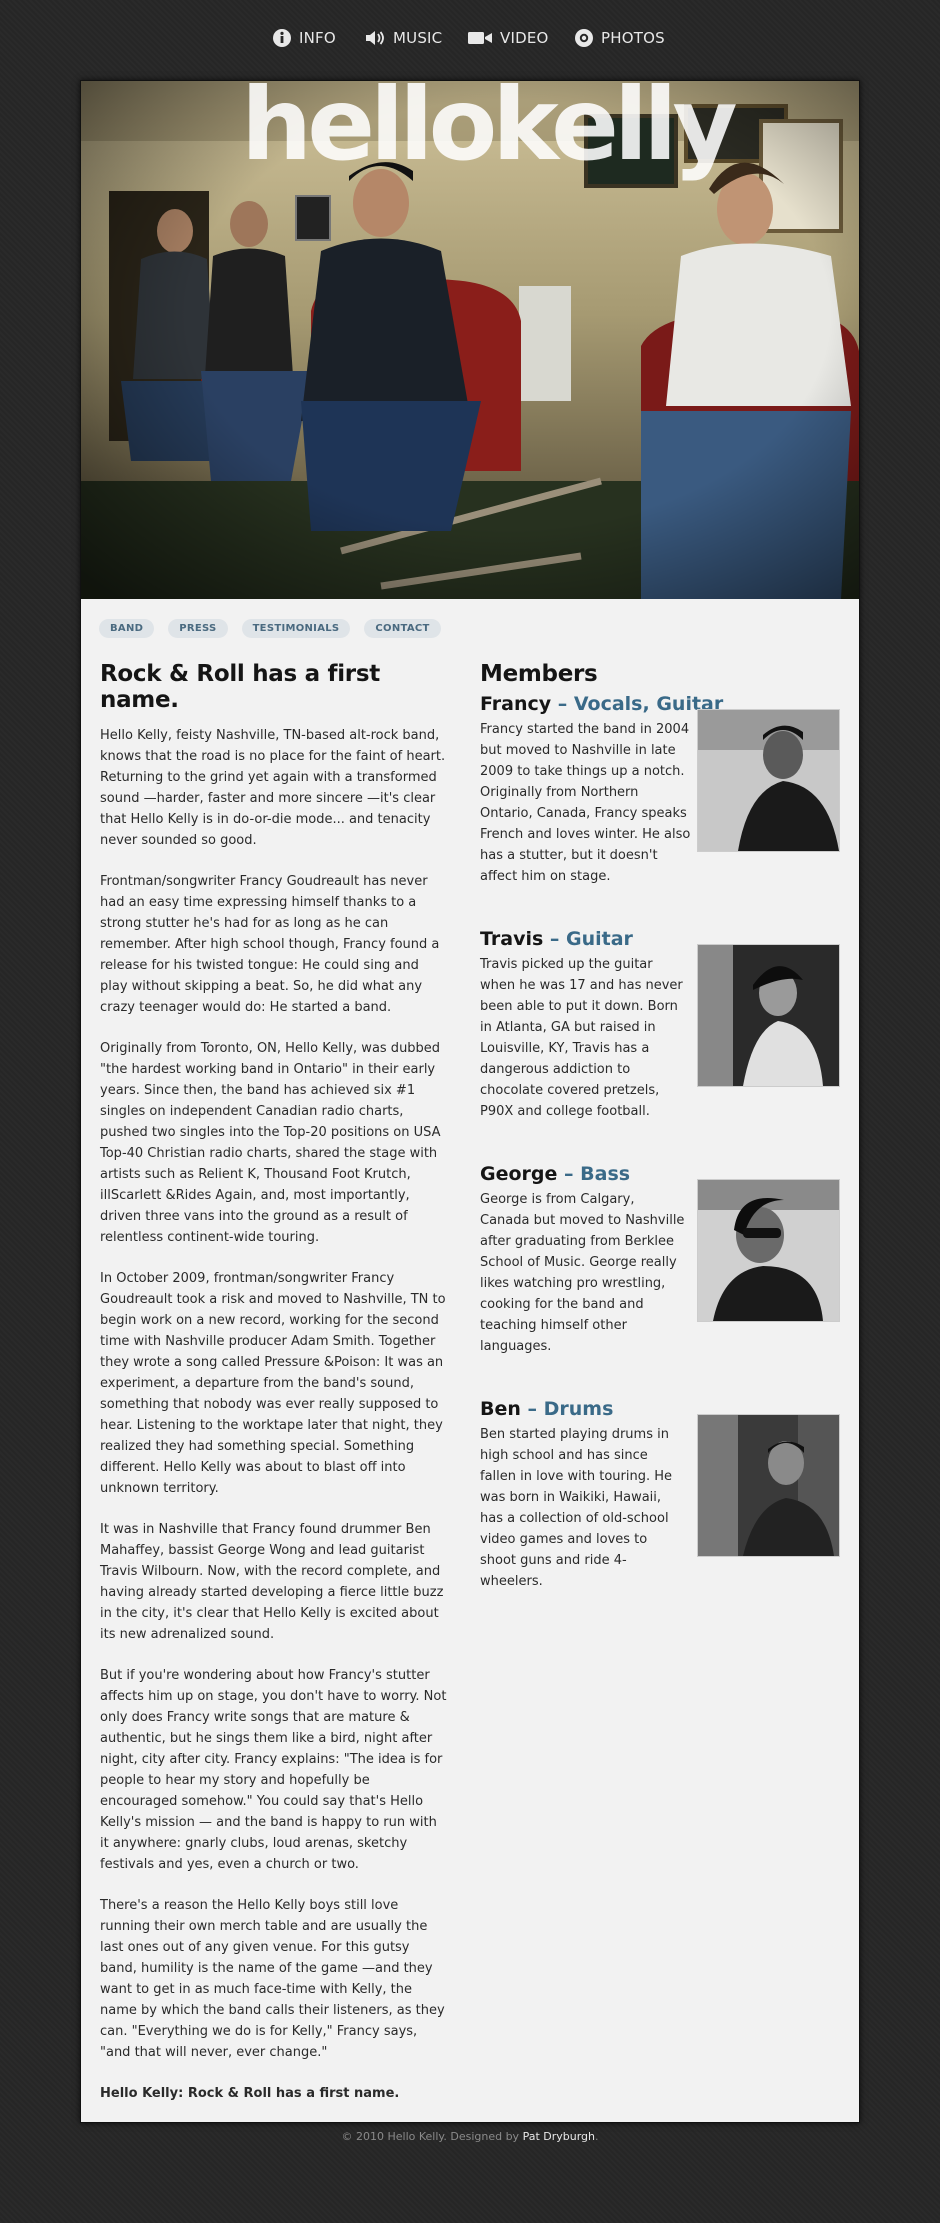  I want to click on member-role: – Drums, so click(567, 1409).